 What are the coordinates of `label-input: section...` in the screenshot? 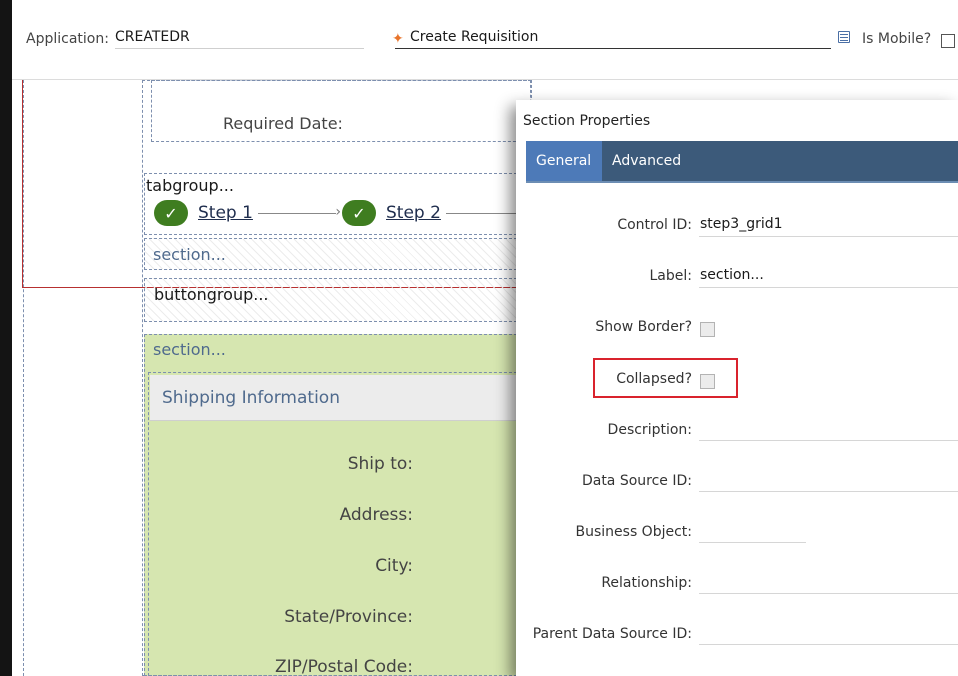 It's located at (732, 275).